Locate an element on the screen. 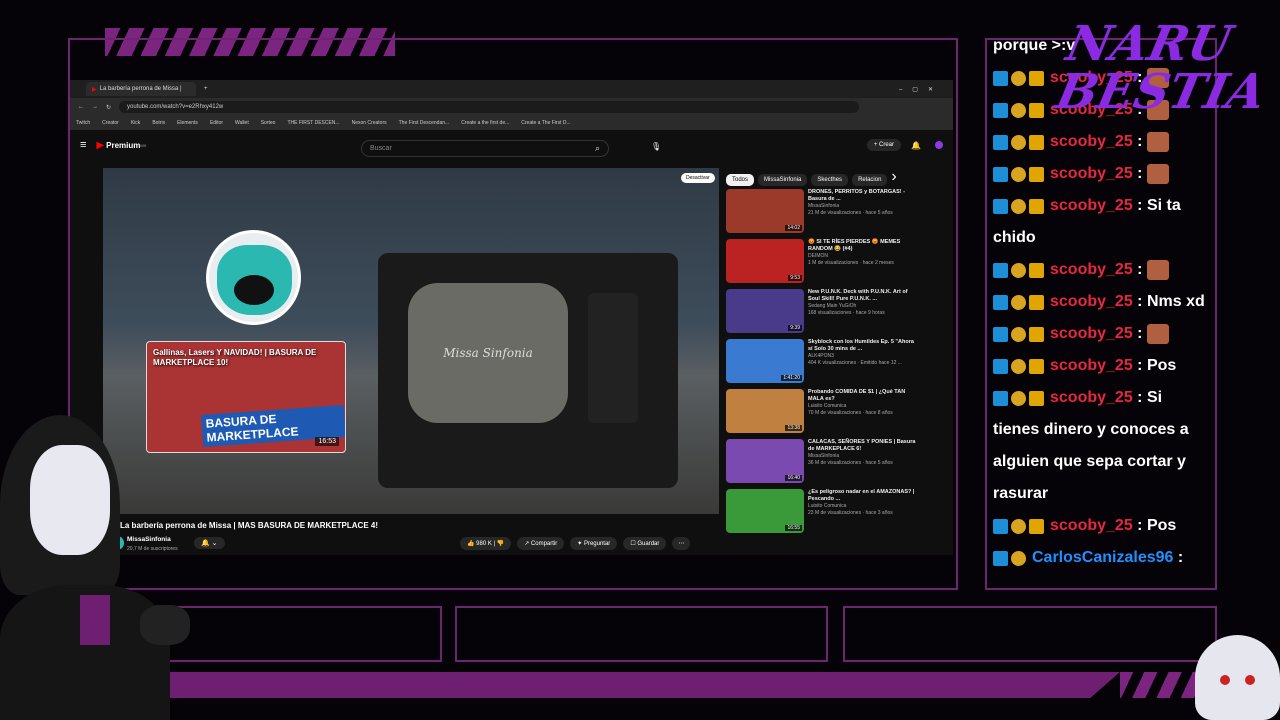  window-controls: –▢✕ is located at coordinates (921, 89).